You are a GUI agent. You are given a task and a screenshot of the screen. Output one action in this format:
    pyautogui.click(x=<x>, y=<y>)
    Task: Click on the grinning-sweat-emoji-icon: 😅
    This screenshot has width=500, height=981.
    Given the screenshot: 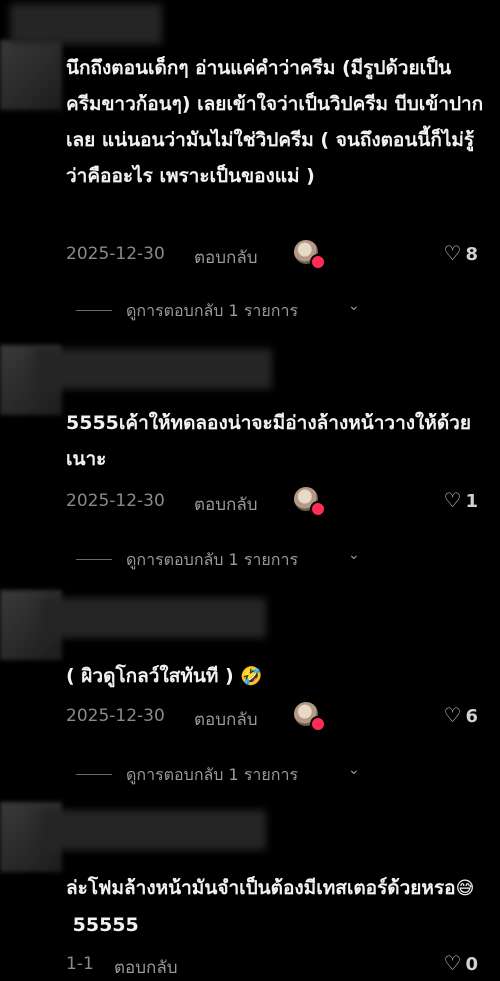 What is the action you would take?
    pyautogui.click(x=465, y=888)
    